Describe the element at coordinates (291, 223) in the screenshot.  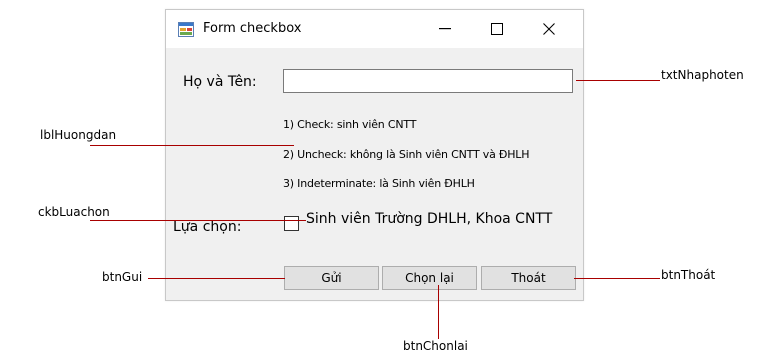
I see `ckbLuachon-checkbox` at that location.